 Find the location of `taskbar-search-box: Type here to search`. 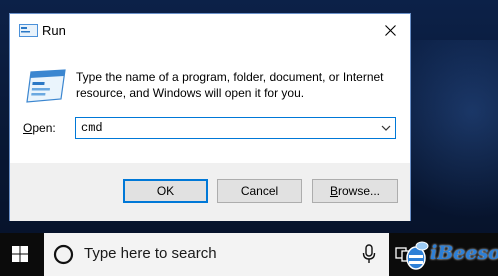

taskbar-search-box: Type here to search is located at coordinates (216, 254).